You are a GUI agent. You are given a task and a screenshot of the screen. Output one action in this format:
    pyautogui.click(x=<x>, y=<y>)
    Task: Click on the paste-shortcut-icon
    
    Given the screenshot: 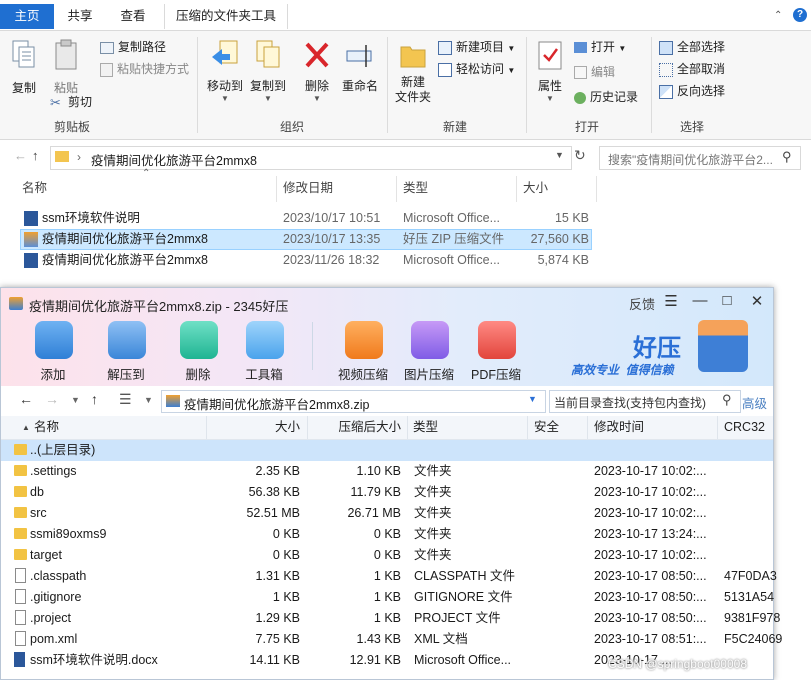 What is the action you would take?
    pyautogui.click(x=106, y=69)
    